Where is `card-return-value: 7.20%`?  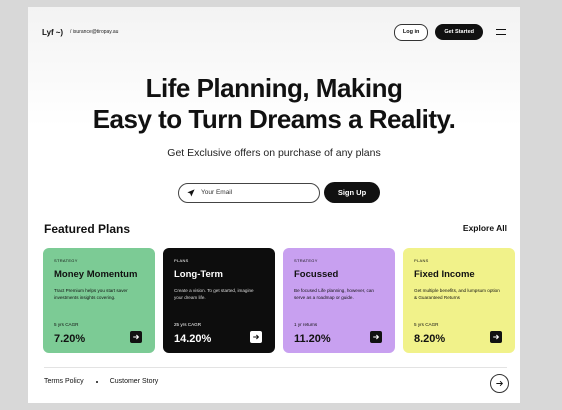
card-return-value: 7.20% is located at coordinates (70, 339).